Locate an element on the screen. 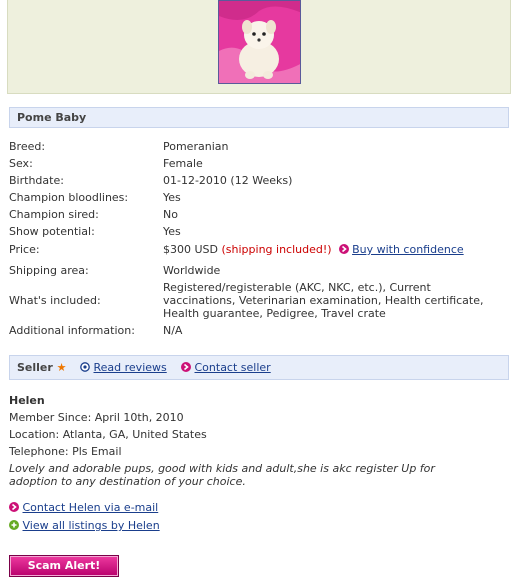  contact-email-group: Contact Helen via e-mail is located at coordinates (83, 507).